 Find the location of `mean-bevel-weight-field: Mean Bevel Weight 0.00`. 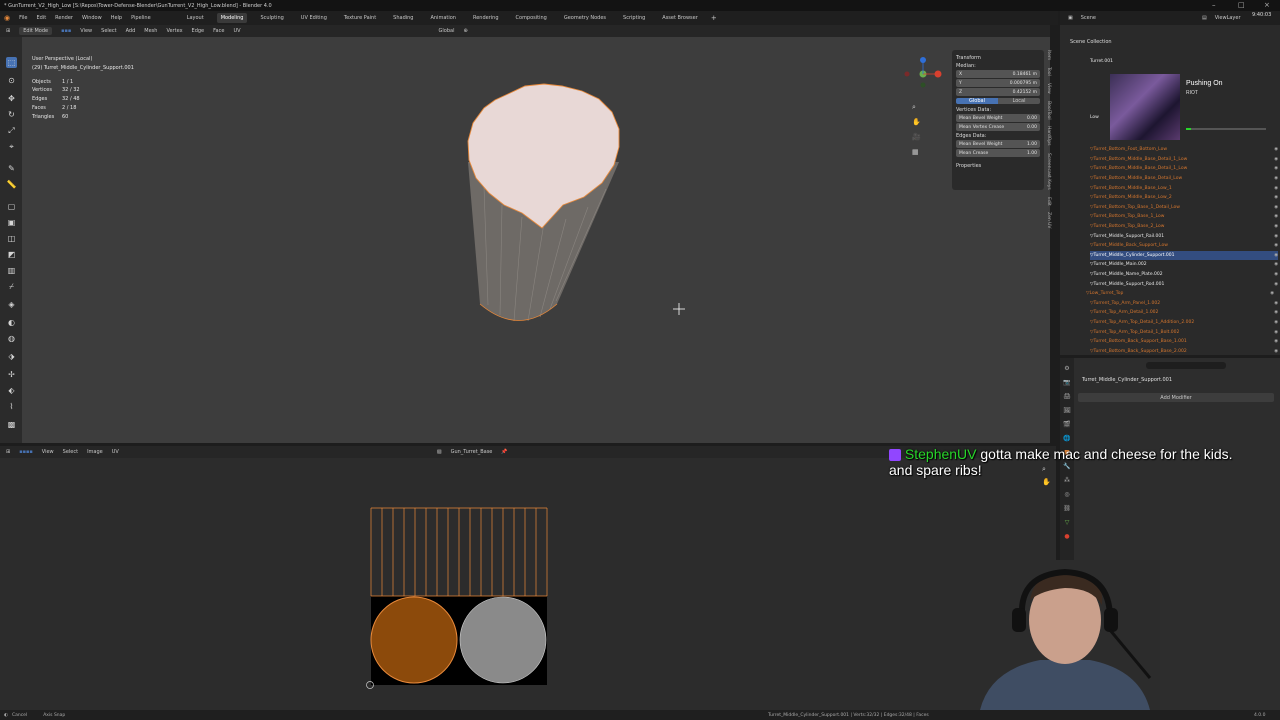

mean-bevel-weight-field: Mean Bevel Weight 0.00 is located at coordinates (998, 118).